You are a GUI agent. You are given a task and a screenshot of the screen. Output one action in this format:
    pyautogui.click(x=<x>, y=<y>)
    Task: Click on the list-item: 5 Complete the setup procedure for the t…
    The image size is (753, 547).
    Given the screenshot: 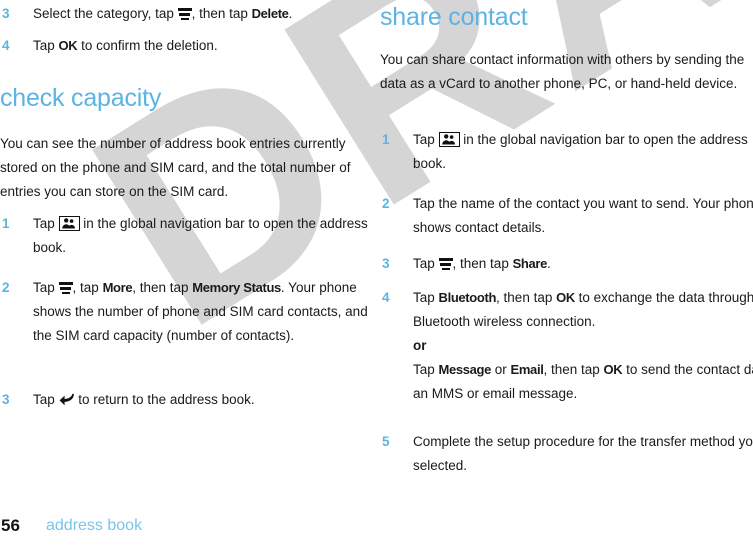 What is the action you would take?
    pyautogui.click(x=566, y=454)
    